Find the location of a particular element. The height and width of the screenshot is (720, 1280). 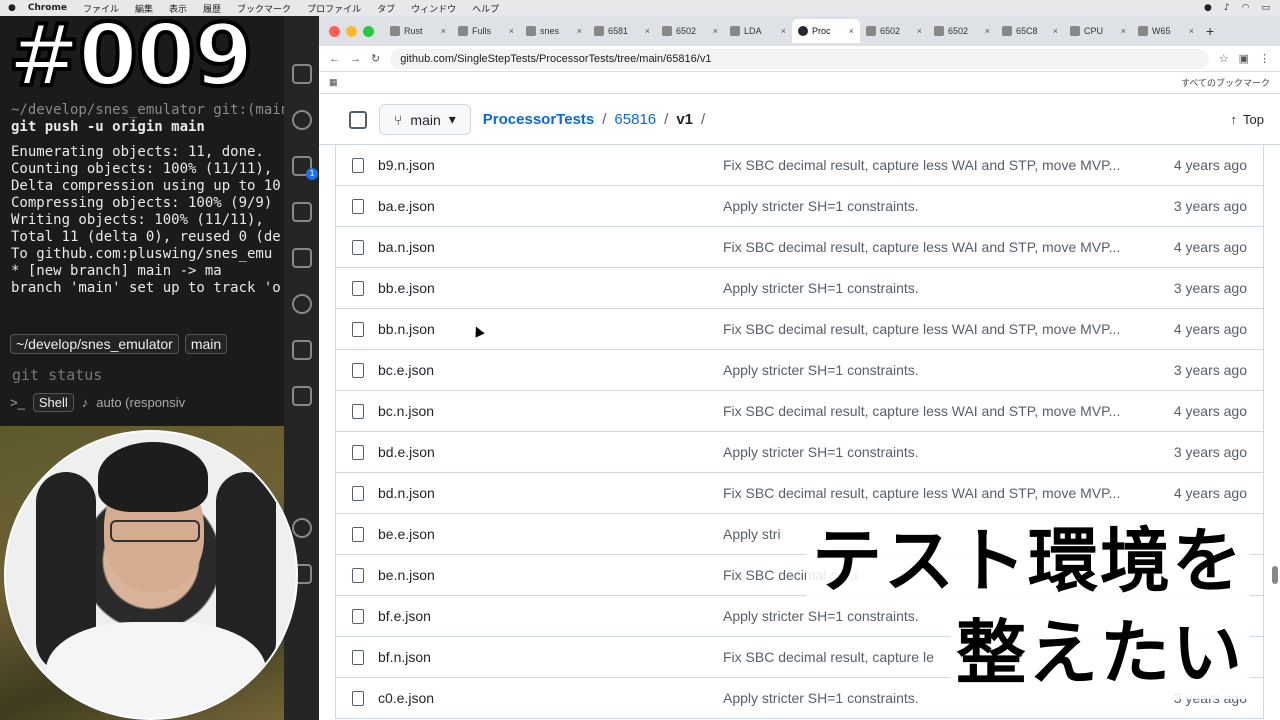

top-button: ↑ Top is located at coordinates (1247, 119).